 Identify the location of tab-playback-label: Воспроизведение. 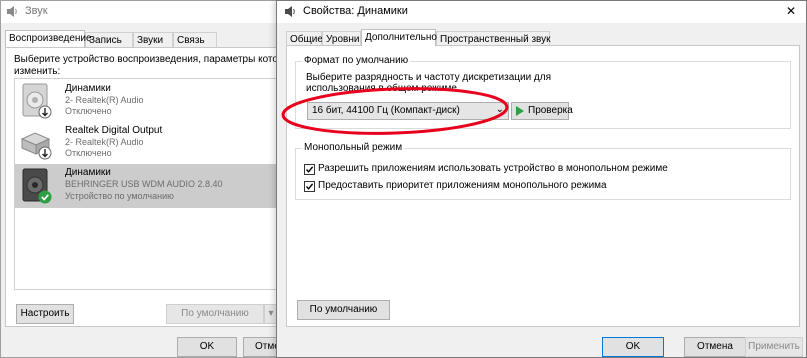
(50, 38).